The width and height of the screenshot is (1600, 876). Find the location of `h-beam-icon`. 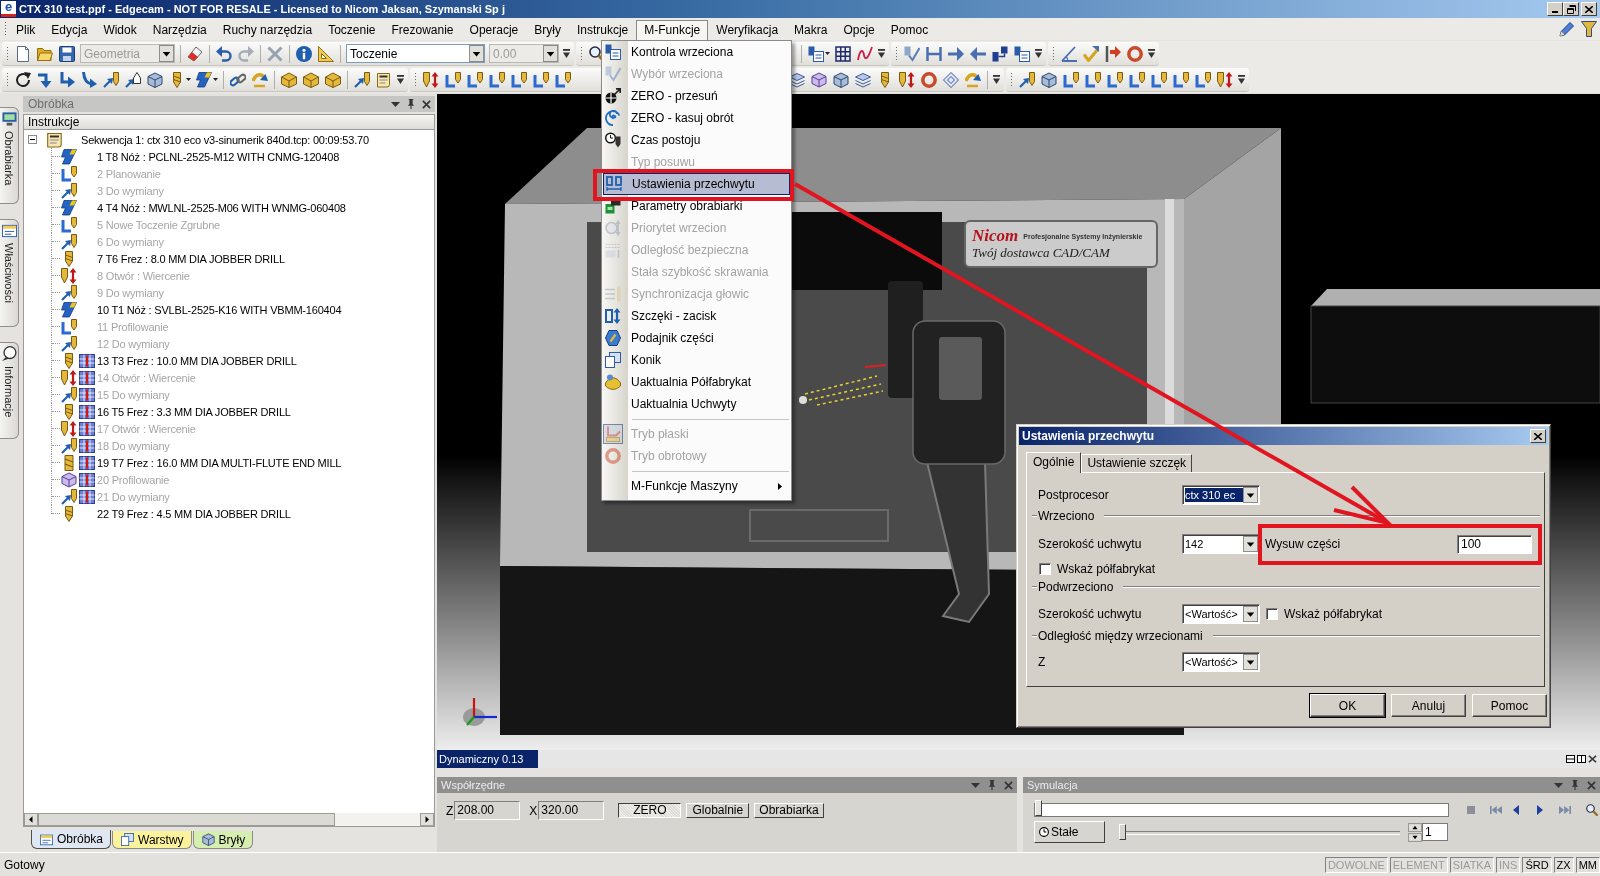

h-beam-icon is located at coordinates (934, 53).